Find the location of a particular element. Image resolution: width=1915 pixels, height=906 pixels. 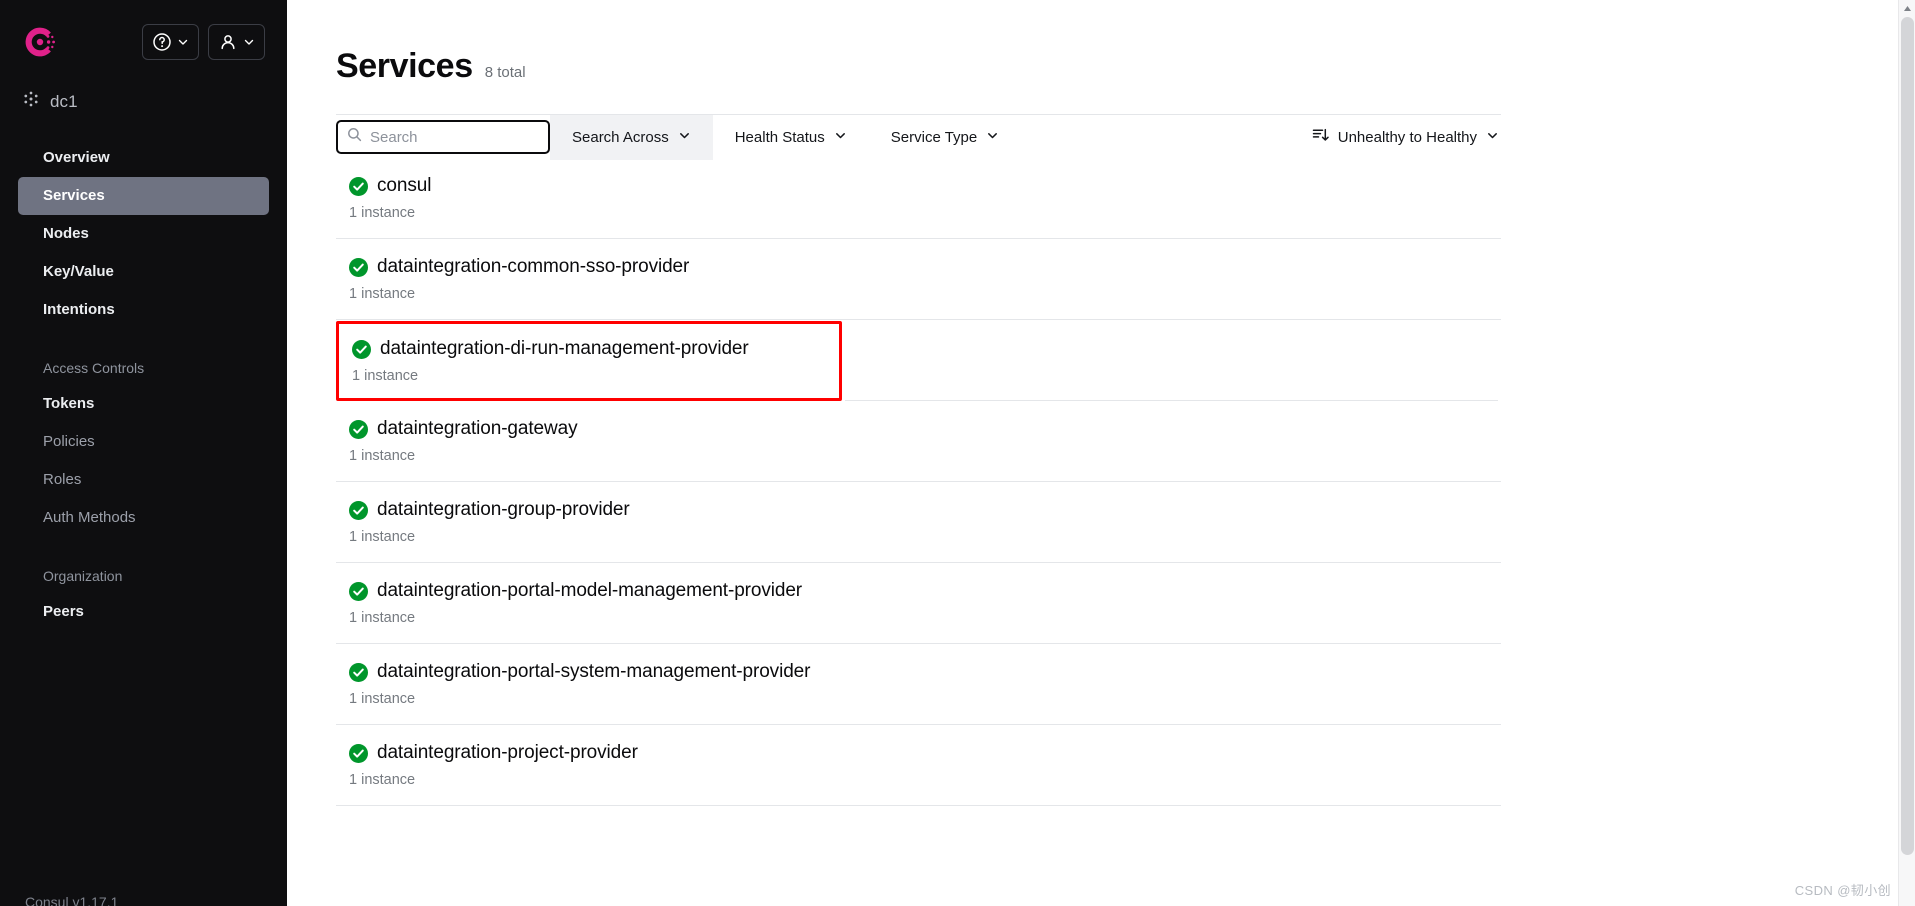

question-circle-icon is located at coordinates (162, 42).